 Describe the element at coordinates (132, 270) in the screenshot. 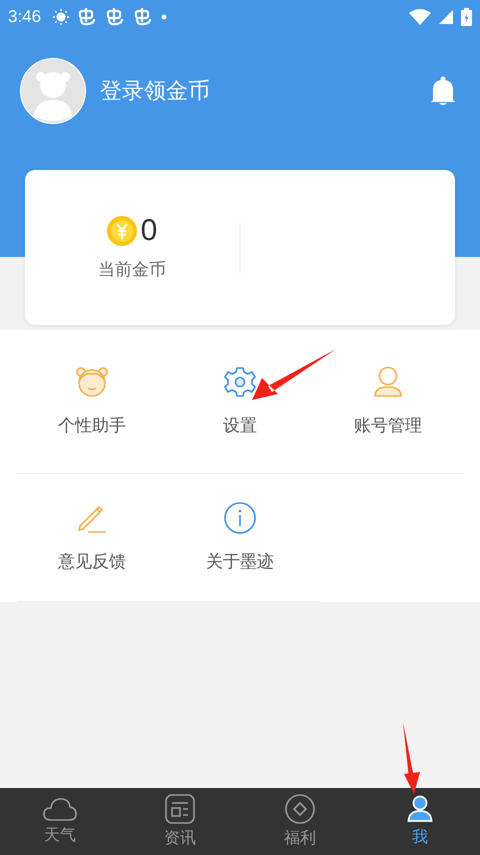

I see `coin-label: 当前金币` at that location.